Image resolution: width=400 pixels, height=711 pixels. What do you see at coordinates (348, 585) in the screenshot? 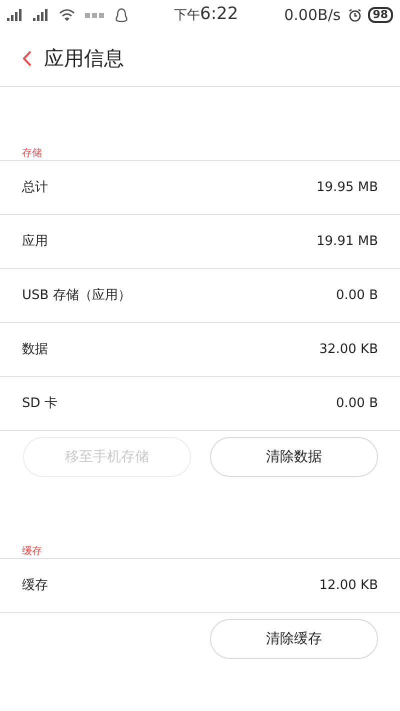
I see `row-value: 12.00 KB` at bounding box center [348, 585].